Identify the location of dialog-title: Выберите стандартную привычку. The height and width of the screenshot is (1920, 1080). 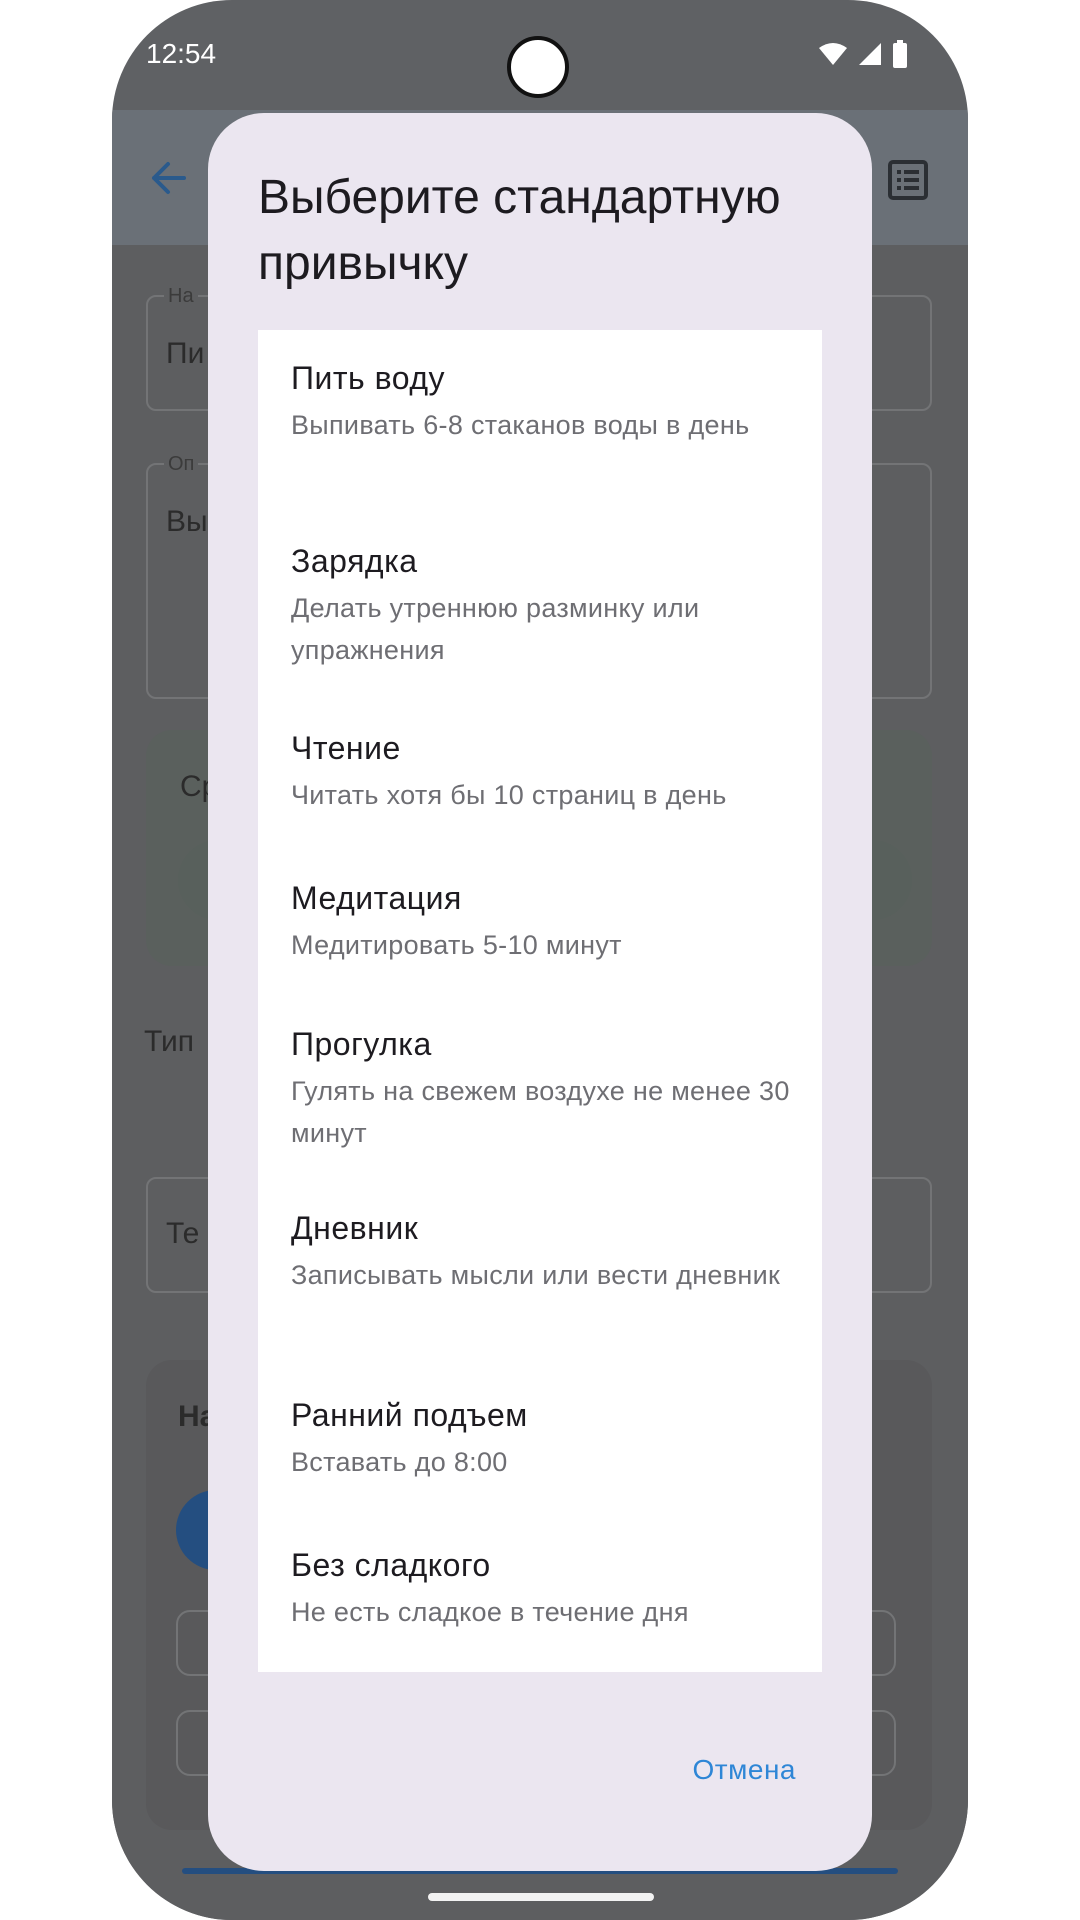
(519, 230).